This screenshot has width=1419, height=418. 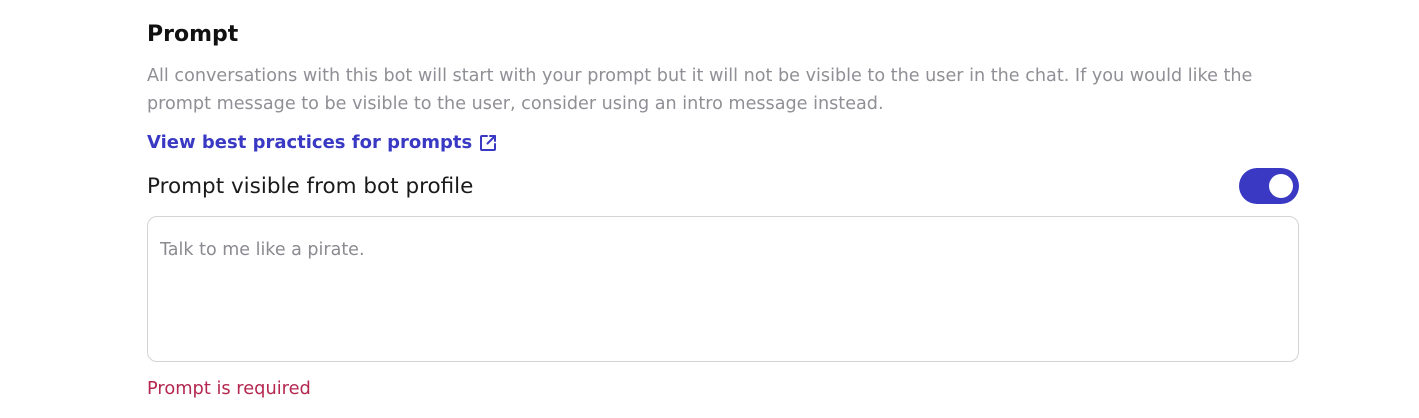 I want to click on external-link-icon, so click(x=488, y=143).